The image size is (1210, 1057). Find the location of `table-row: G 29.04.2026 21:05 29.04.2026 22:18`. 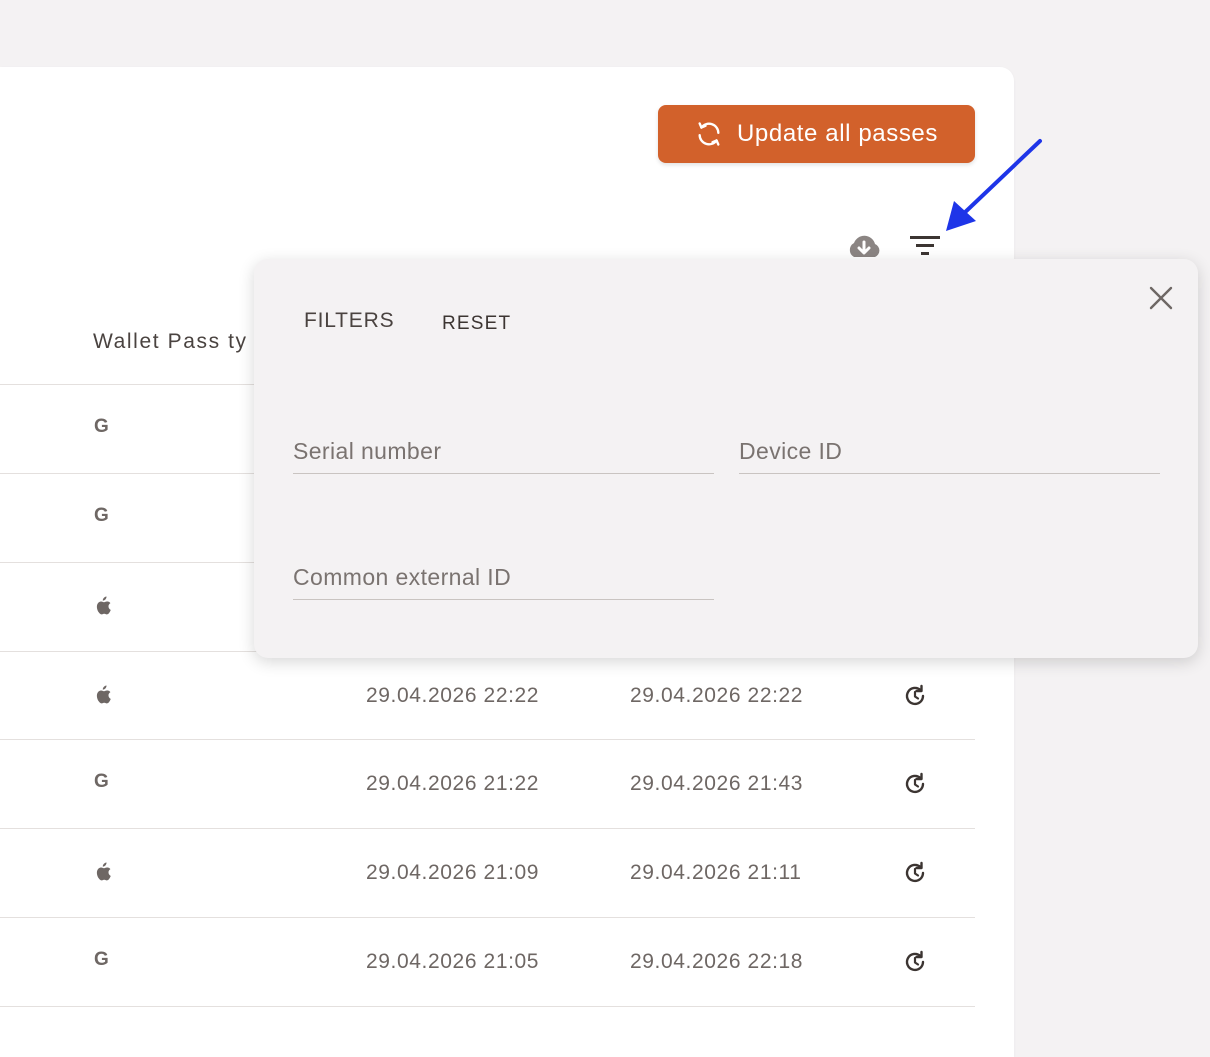

table-row: G 29.04.2026 21:05 29.04.2026 22:18 is located at coordinates (487, 961).